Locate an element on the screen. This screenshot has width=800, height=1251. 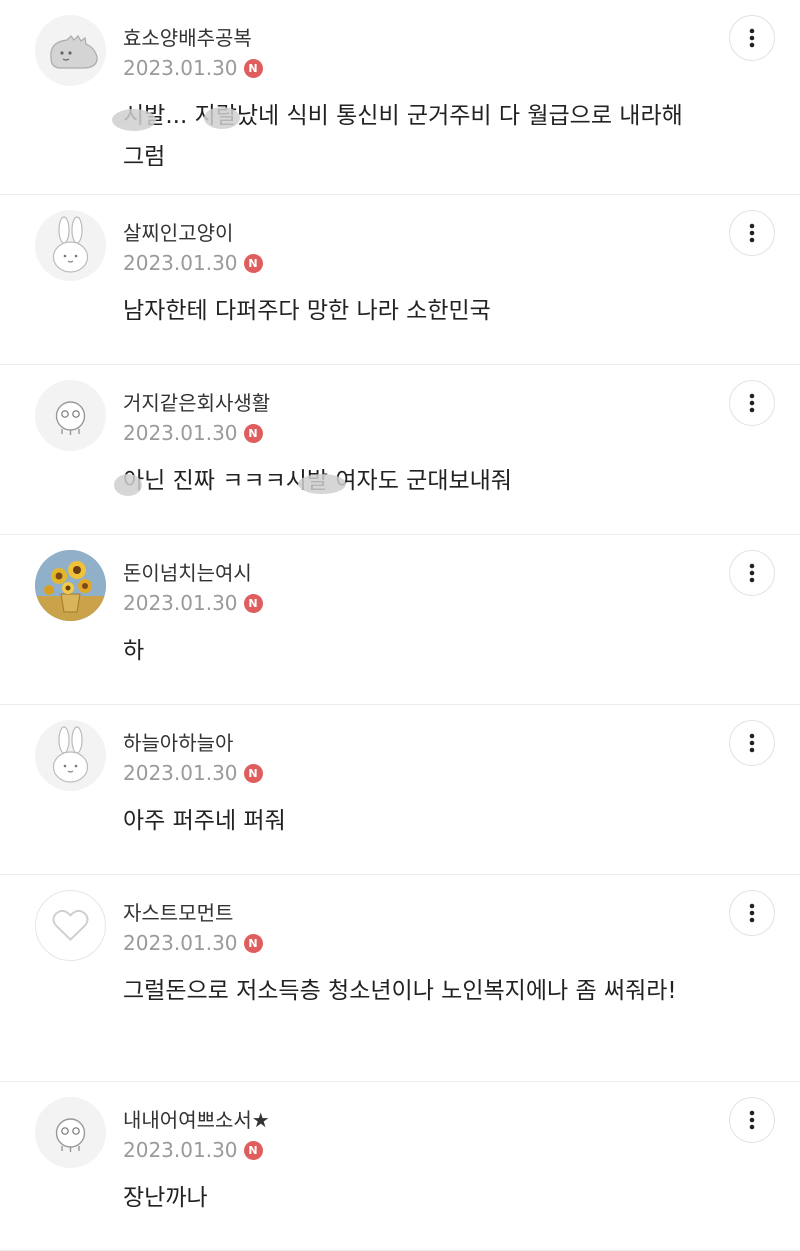
comment-item: 하늘아하늘아 2023.01.30 N 아주 퍼주네 퍼줘 is located at coordinates (400, 790).